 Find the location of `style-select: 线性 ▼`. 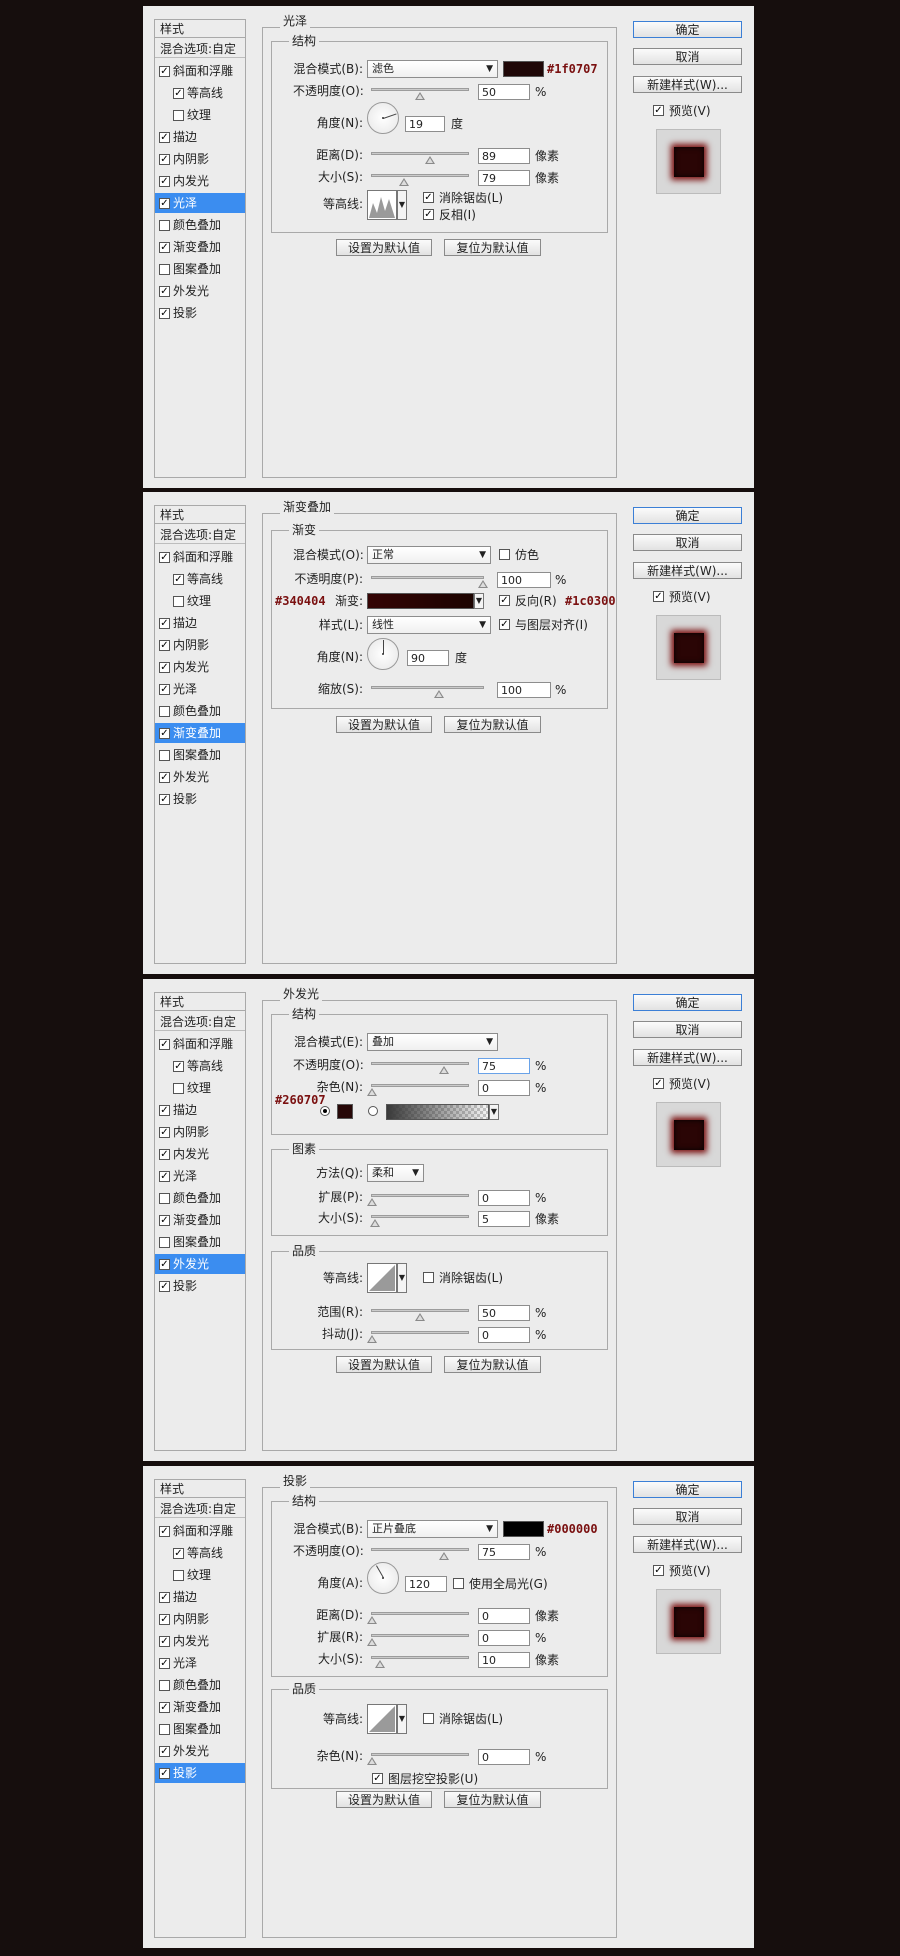

style-select: 线性 ▼ is located at coordinates (429, 625).